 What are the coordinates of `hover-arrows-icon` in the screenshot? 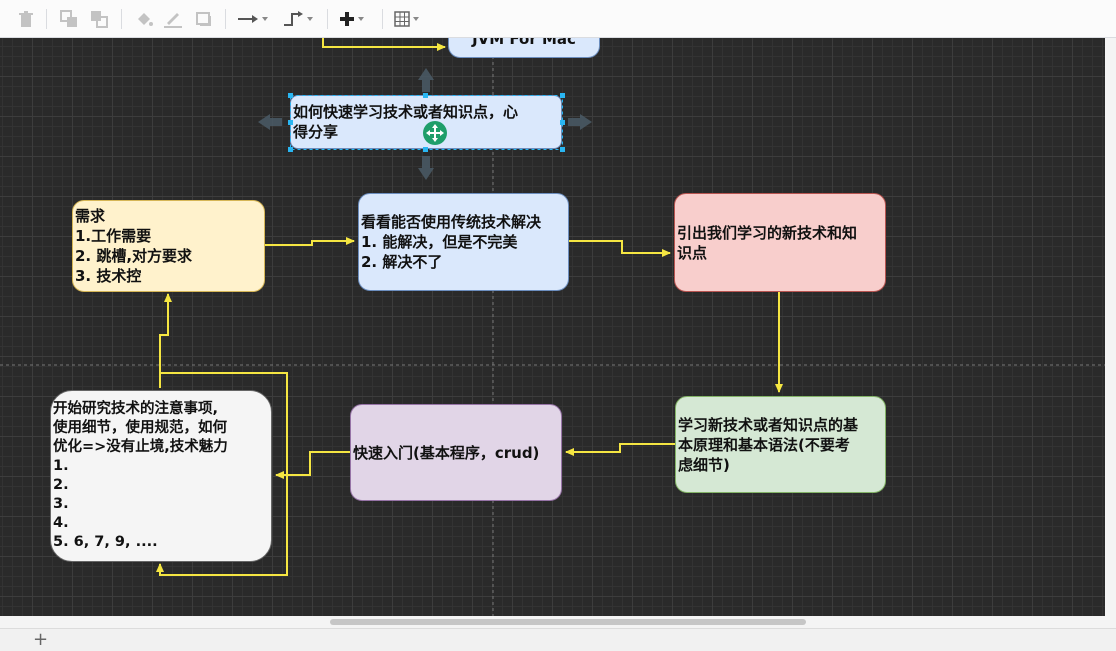 It's located at (425, 124).